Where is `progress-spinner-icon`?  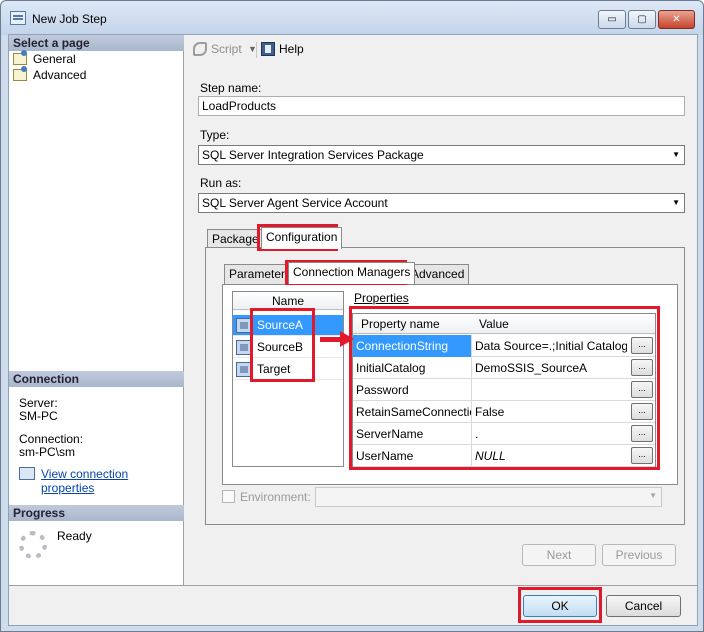 progress-spinner-icon is located at coordinates (33, 545).